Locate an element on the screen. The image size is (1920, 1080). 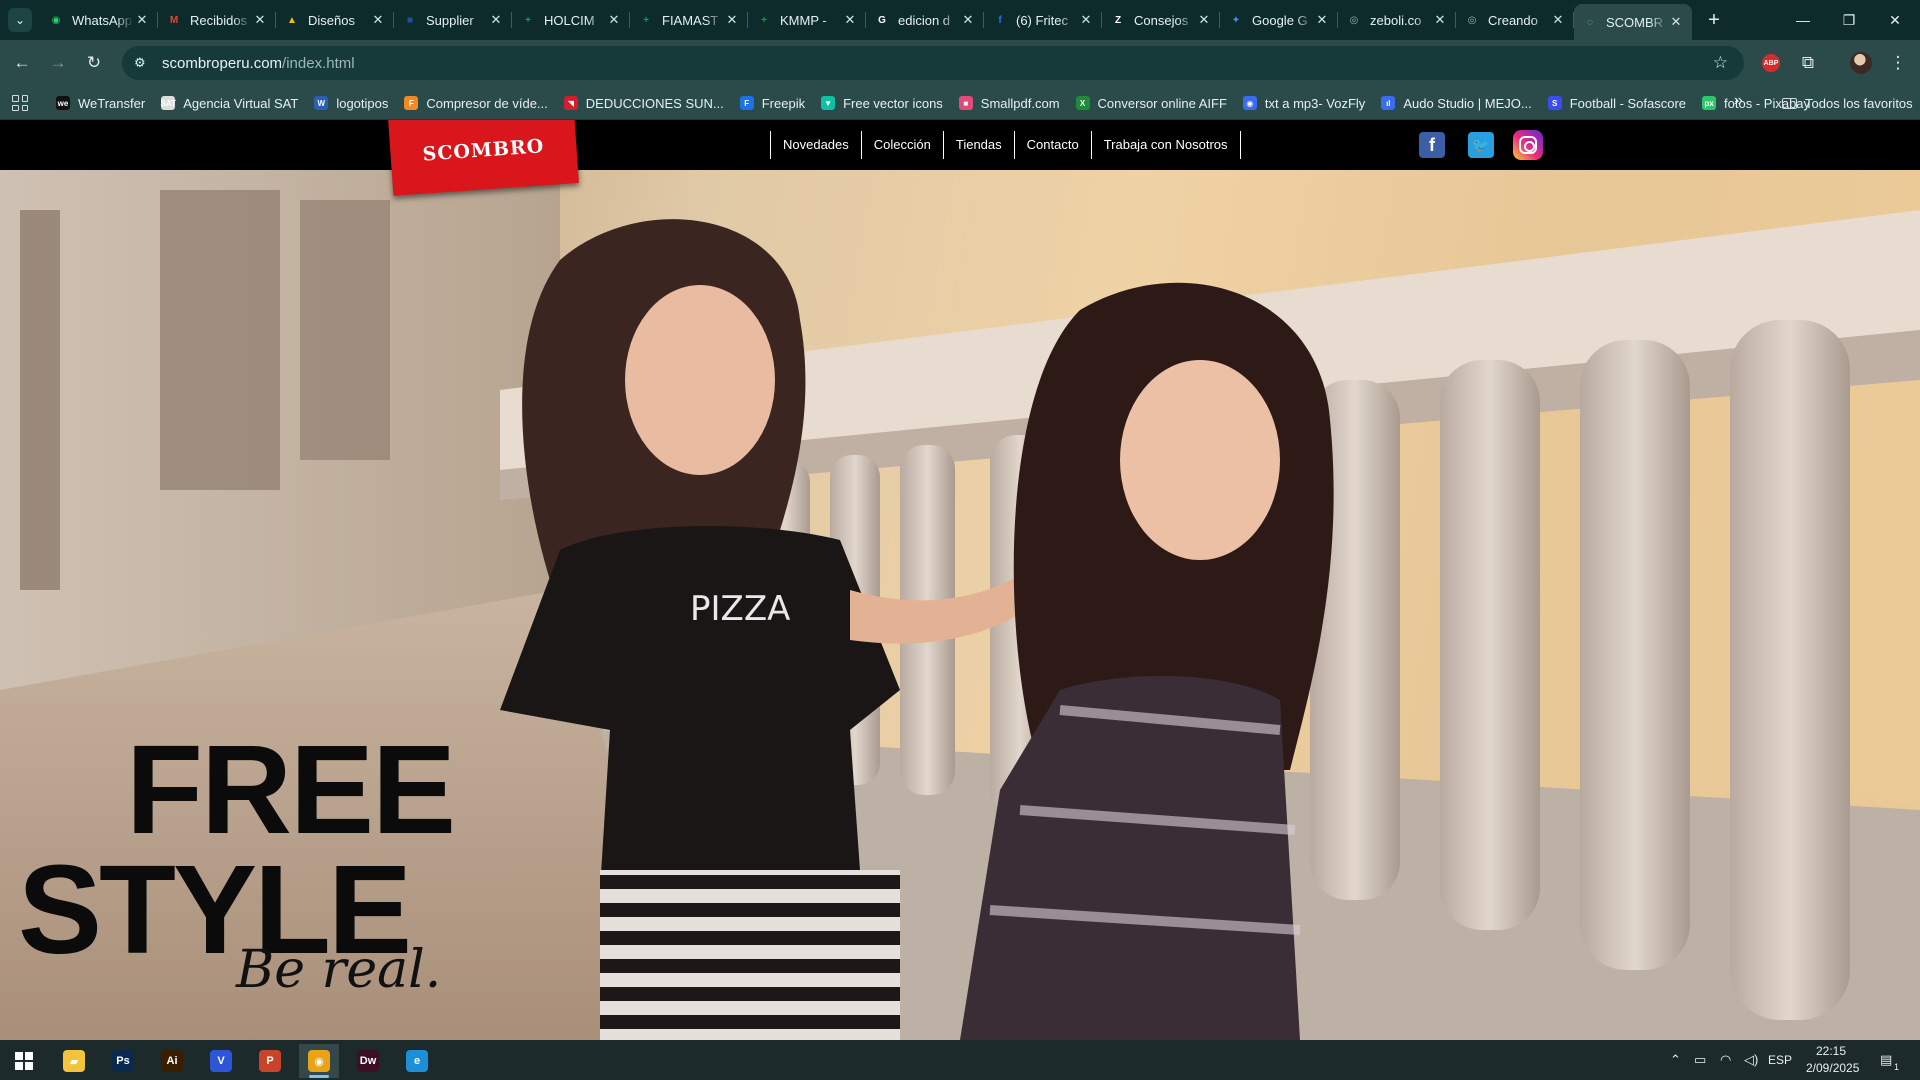
browser-tab: + FIAMAST ✕ is located at coordinates (689, 20).